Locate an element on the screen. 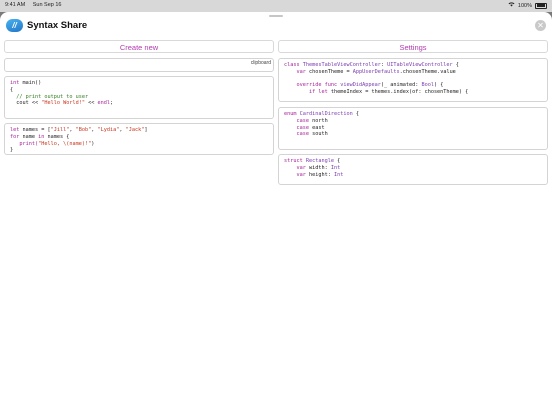 The image size is (552, 414). create-new-button: Create new is located at coordinates (139, 46).